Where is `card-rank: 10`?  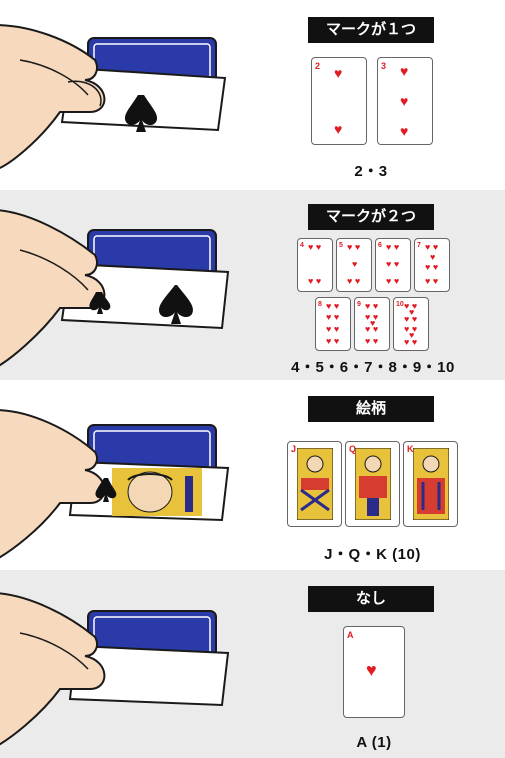 card-rank: 10 is located at coordinates (400, 304).